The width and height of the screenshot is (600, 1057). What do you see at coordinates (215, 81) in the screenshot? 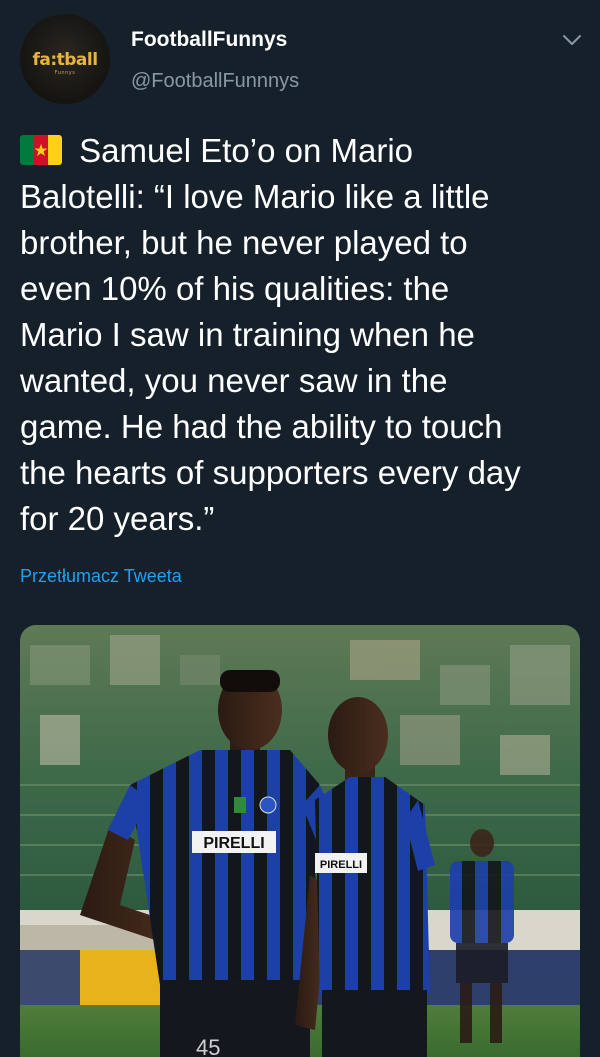
I see `author-handle: @FootballFunnnys` at bounding box center [215, 81].